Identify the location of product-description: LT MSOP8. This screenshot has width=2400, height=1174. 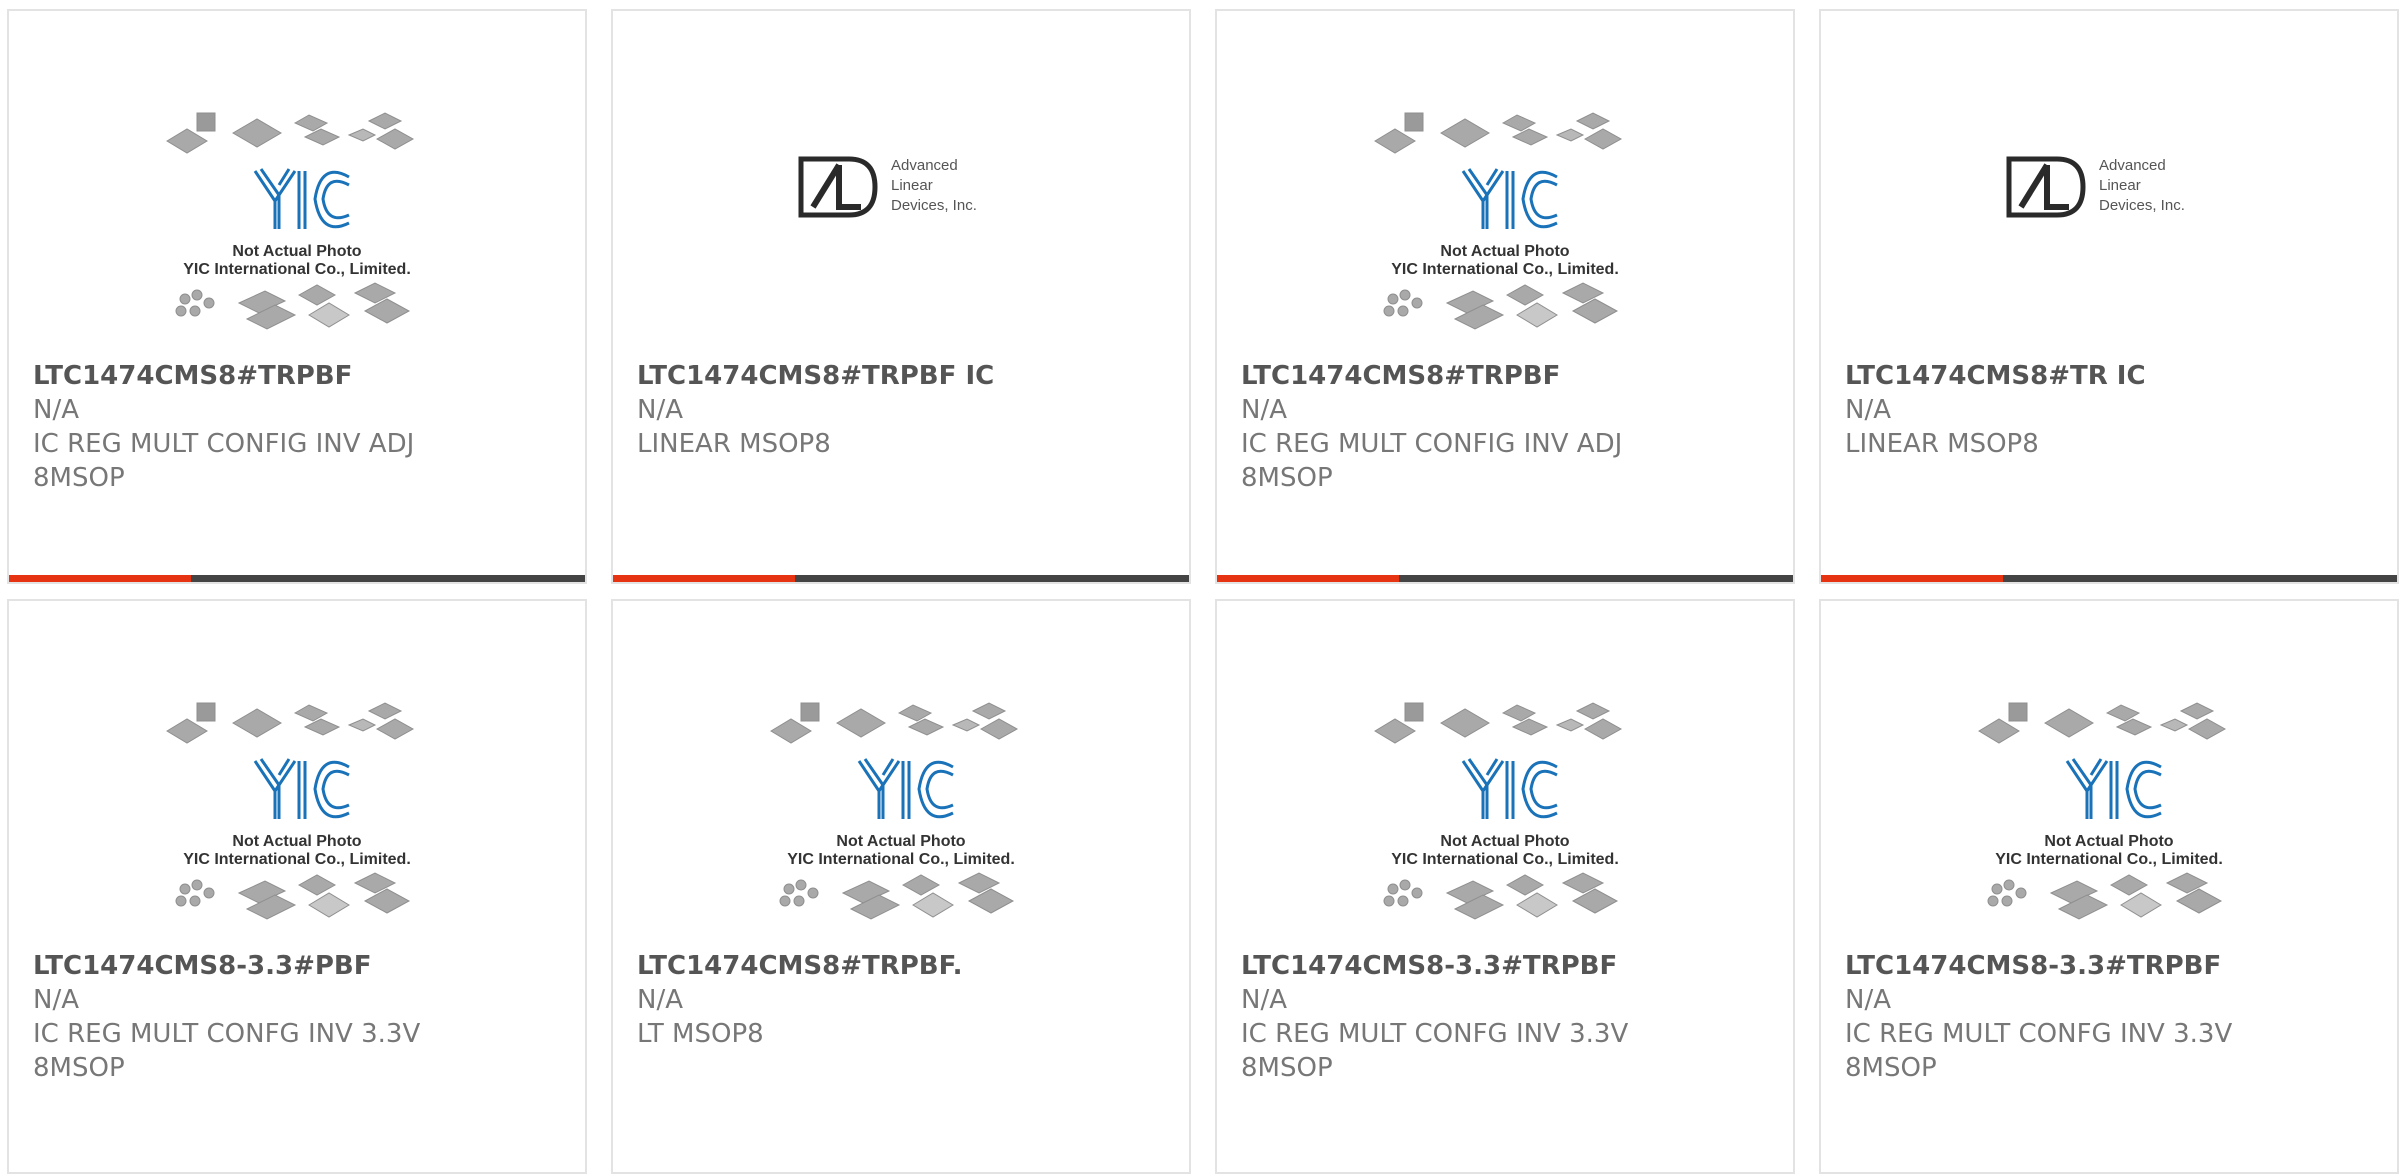
(700, 1034).